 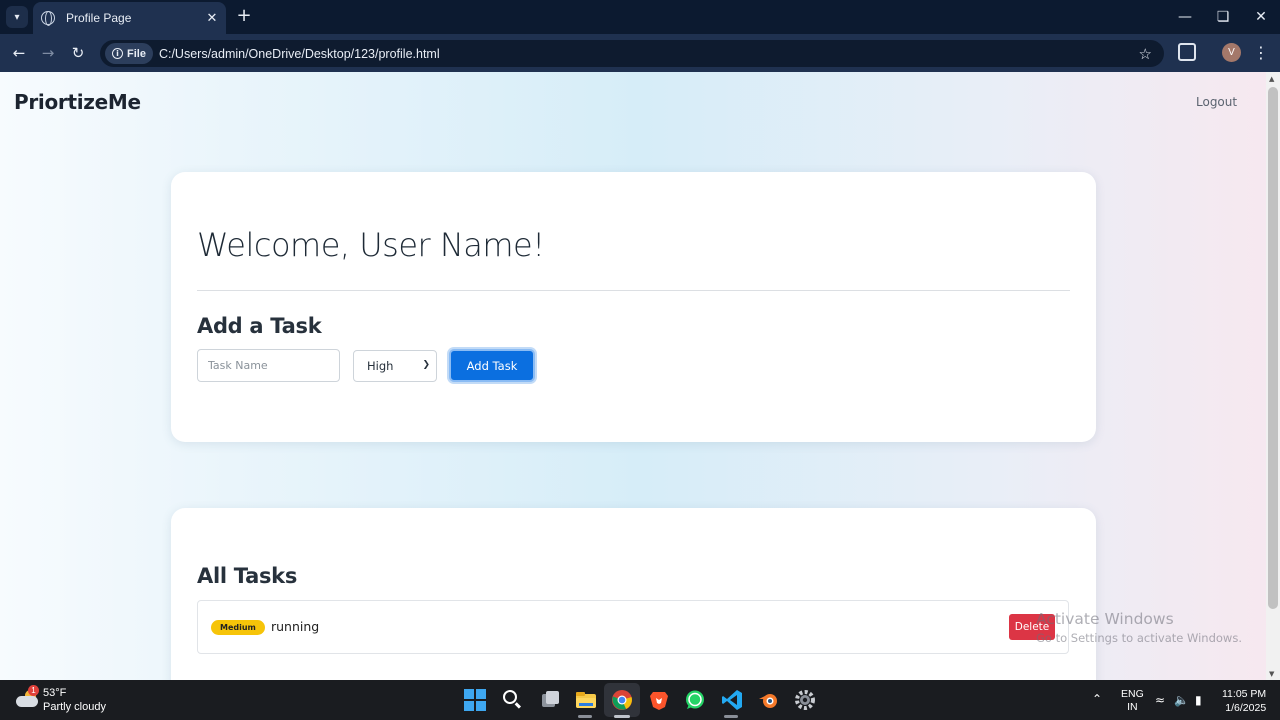 I want to click on region-code: IN, so click(x=1132, y=707).